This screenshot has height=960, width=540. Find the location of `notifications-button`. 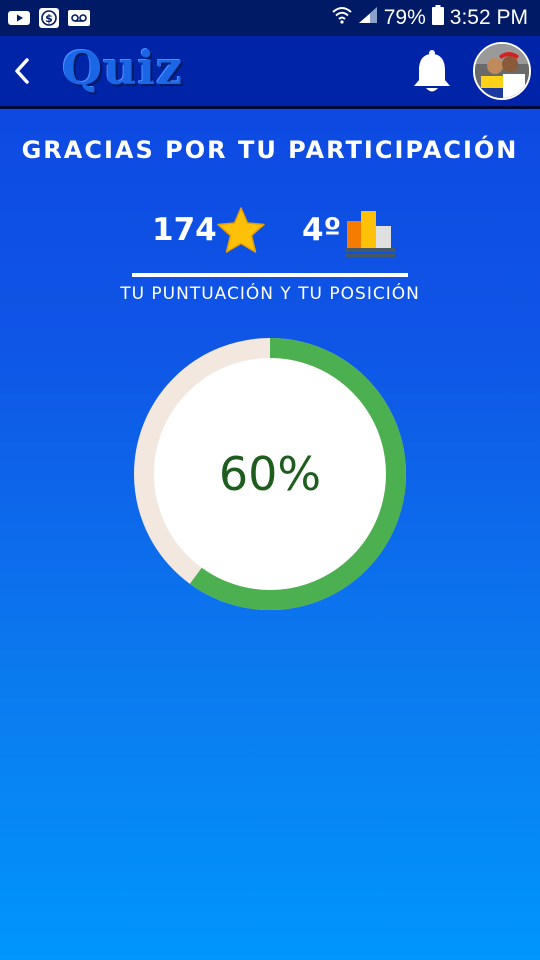

notifications-button is located at coordinates (432, 72).